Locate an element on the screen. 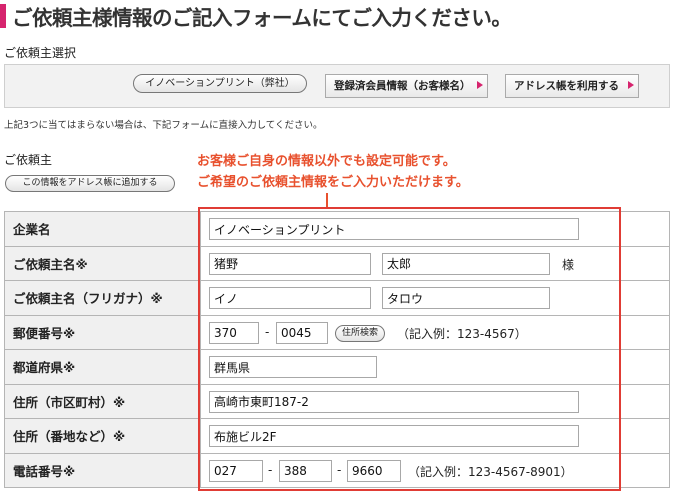 This screenshot has height=494, width=677. callout-line-1: お客様ご自身の情報以外でも設定可能です。 is located at coordinates (326, 161).